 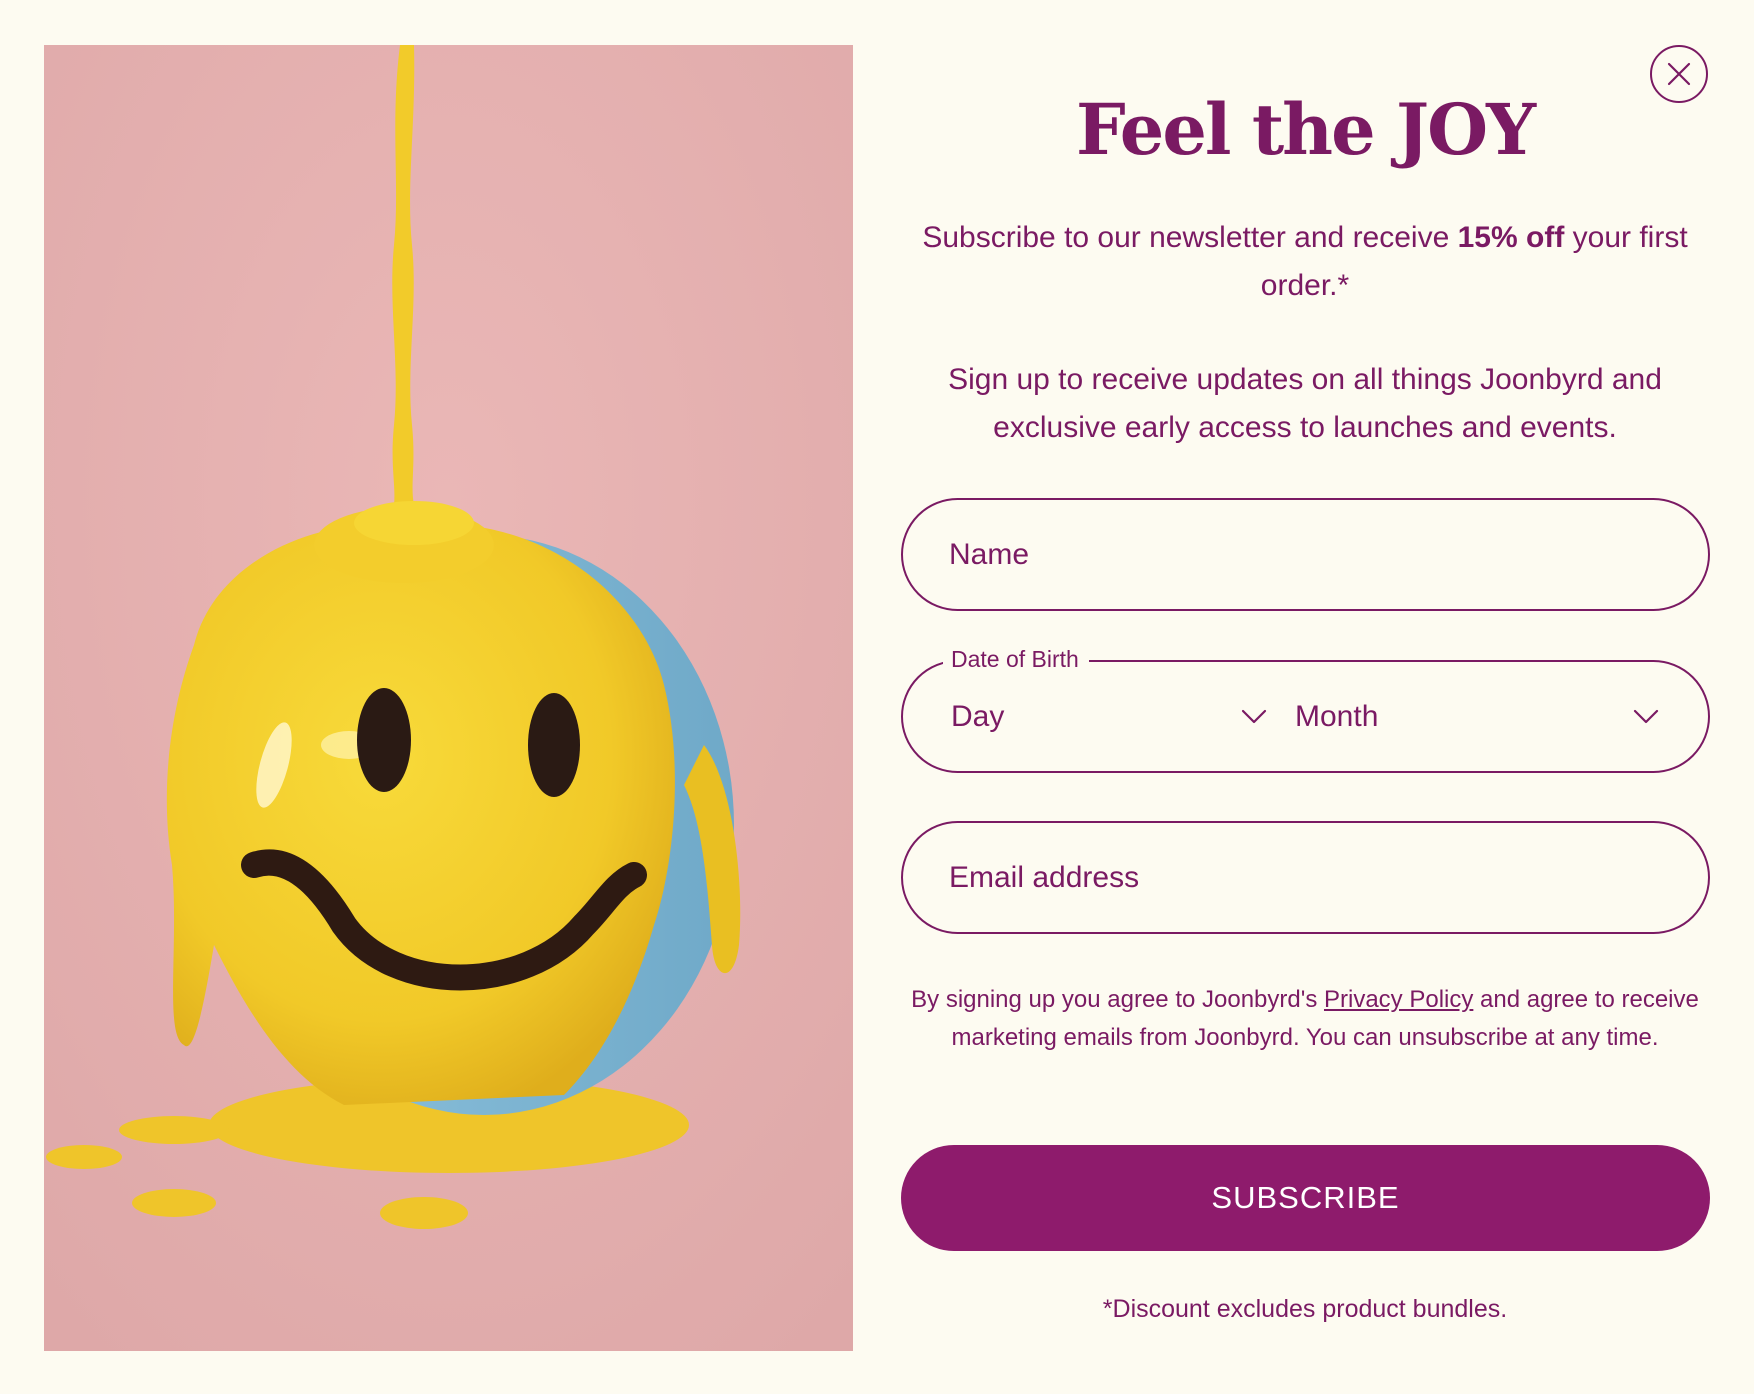 What do you see at coordinates (1117, 999) in the screenshot?
I see `legal-text-start: By signing up you agree to Joonbyrd's` at bounding box center [1117, 999].